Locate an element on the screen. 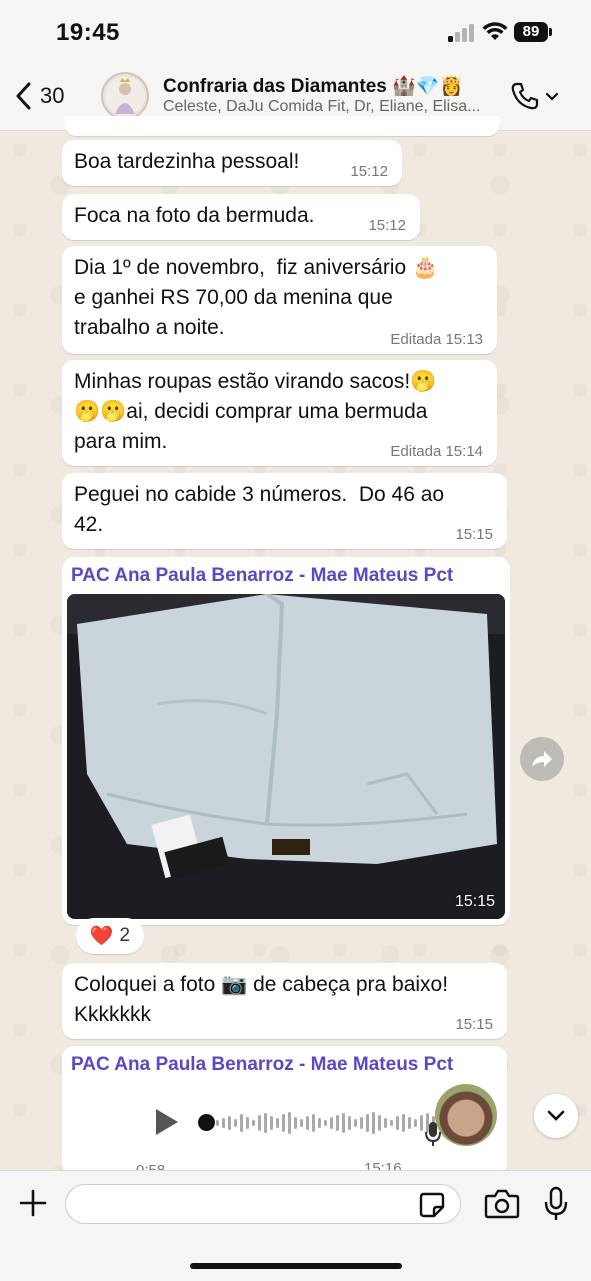 Image resolution: width=591 pixels, height=1281 pixels. photo-time: 15:15 is located at coordinates (474, 901).